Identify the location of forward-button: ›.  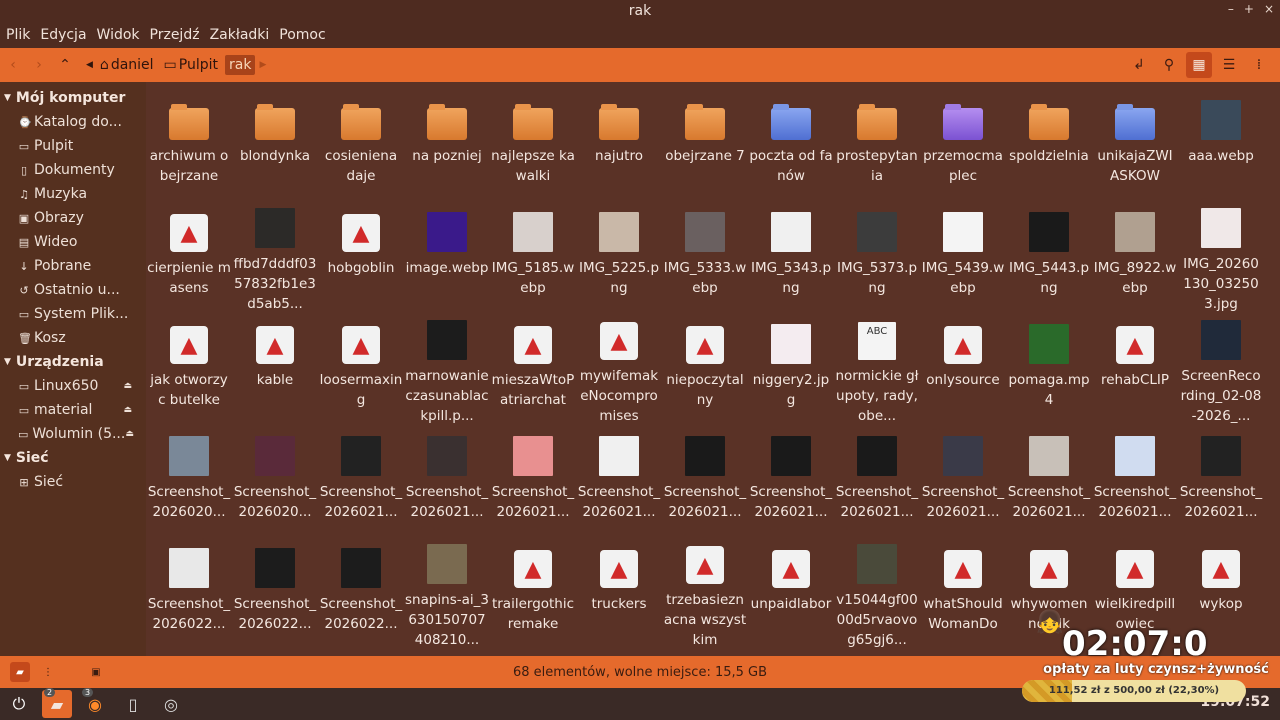
(39, 65).